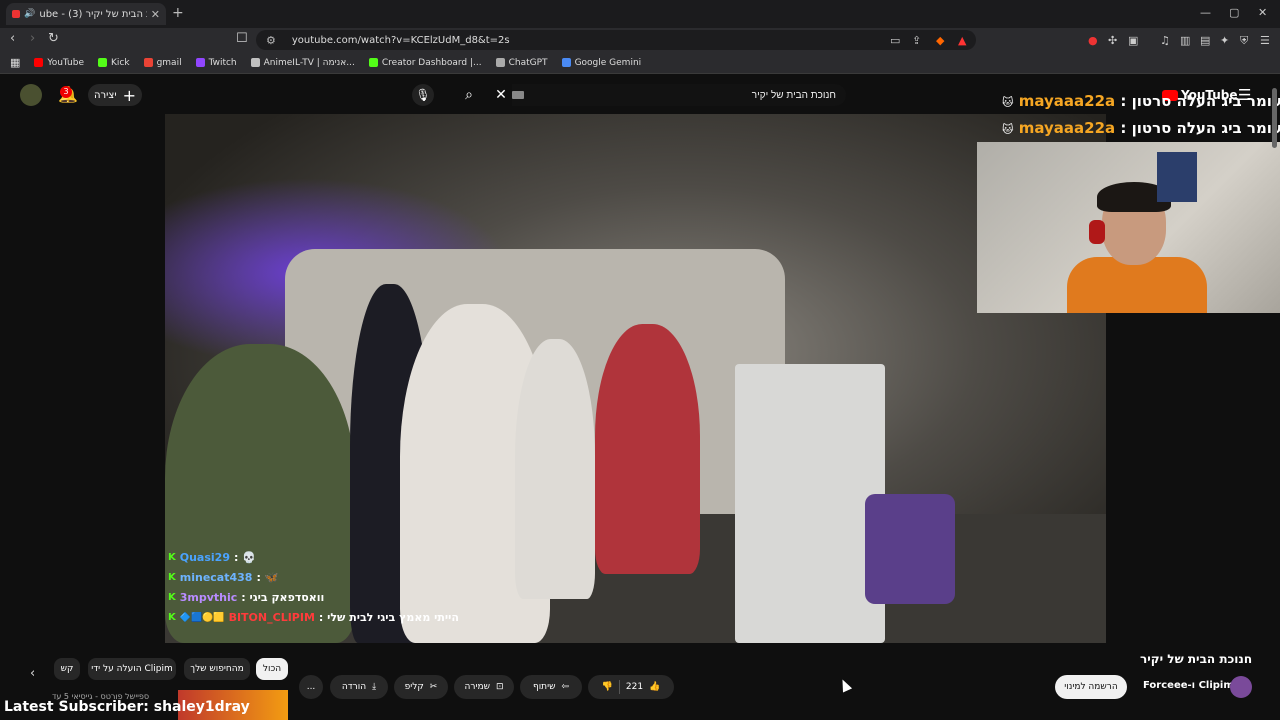 Image resolution: width=1280 pixels, height=720 pixels. I want to click on chat-message: K 3mpvthic : וואסדפאק ביגי, so click(246, 597).